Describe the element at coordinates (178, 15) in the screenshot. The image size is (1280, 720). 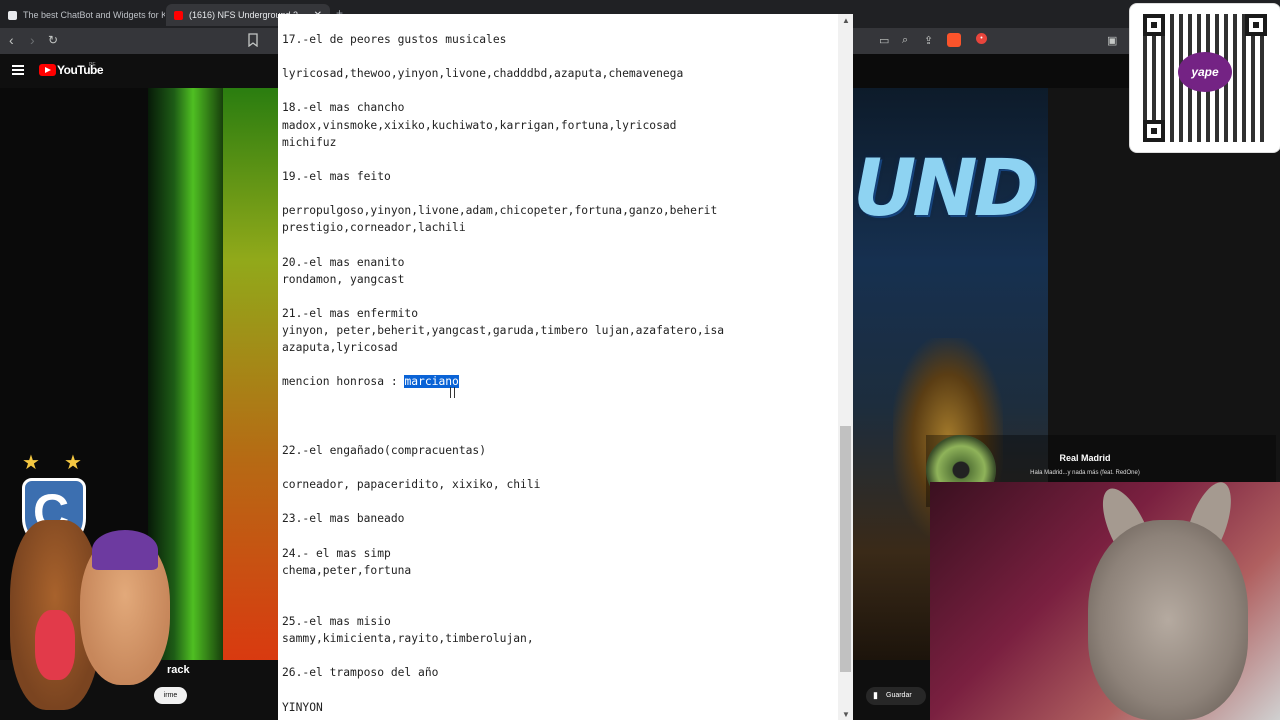
I see `youtube-favicon-icon` at that location.